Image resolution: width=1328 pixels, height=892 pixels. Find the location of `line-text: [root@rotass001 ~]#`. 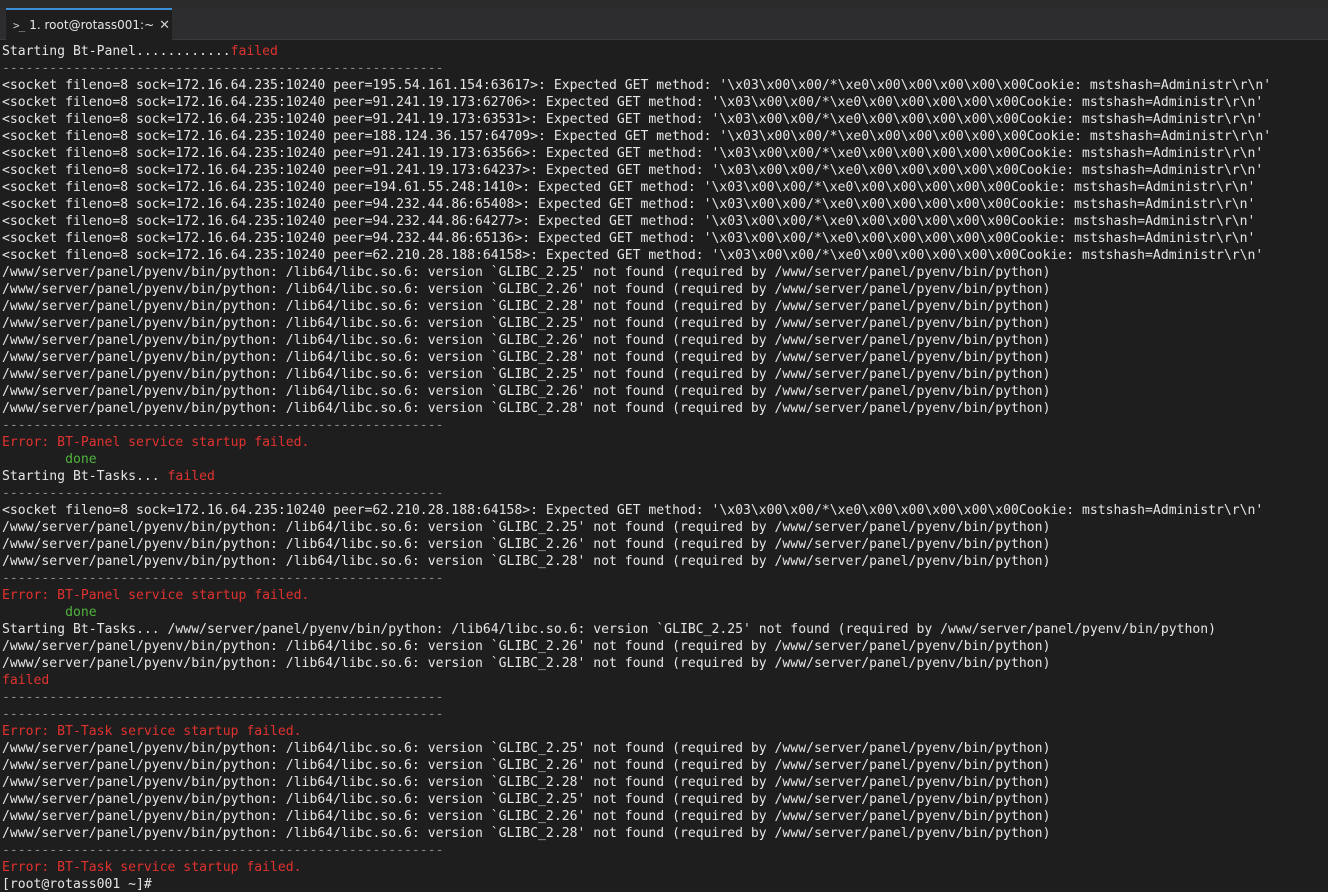

line-text: [root@rotass001 ~]# is located at coordinates (77, 884).